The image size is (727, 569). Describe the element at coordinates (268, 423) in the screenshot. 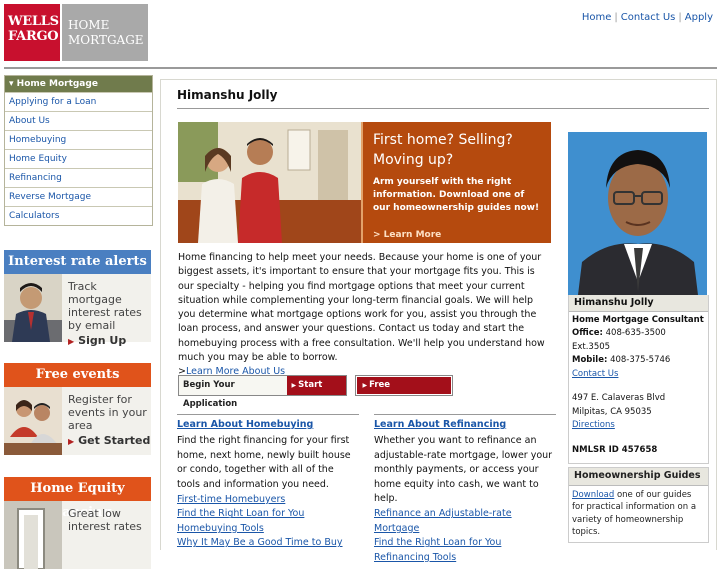

I see `learn-about-homebuying-link: Learn About Homebuying` at that location.